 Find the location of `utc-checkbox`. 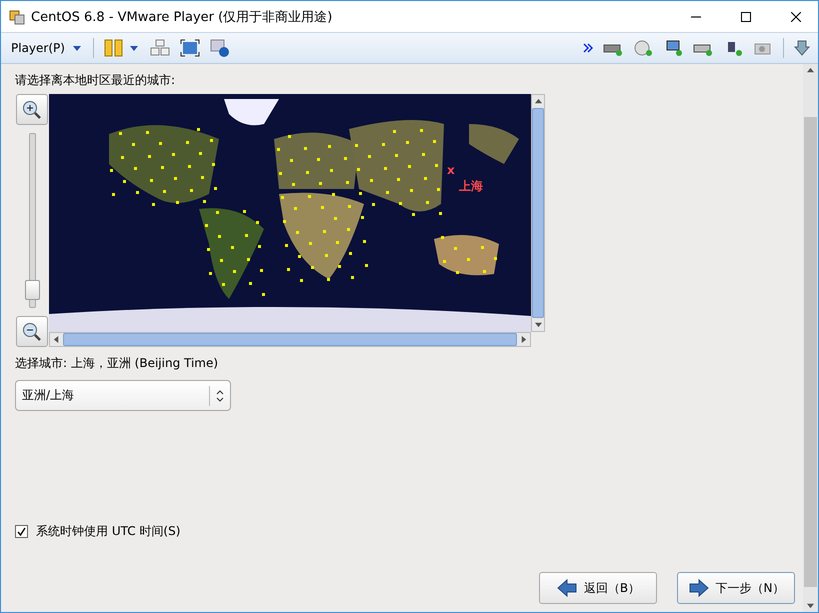

utc-checkbox is located at coordinates (21, 531).